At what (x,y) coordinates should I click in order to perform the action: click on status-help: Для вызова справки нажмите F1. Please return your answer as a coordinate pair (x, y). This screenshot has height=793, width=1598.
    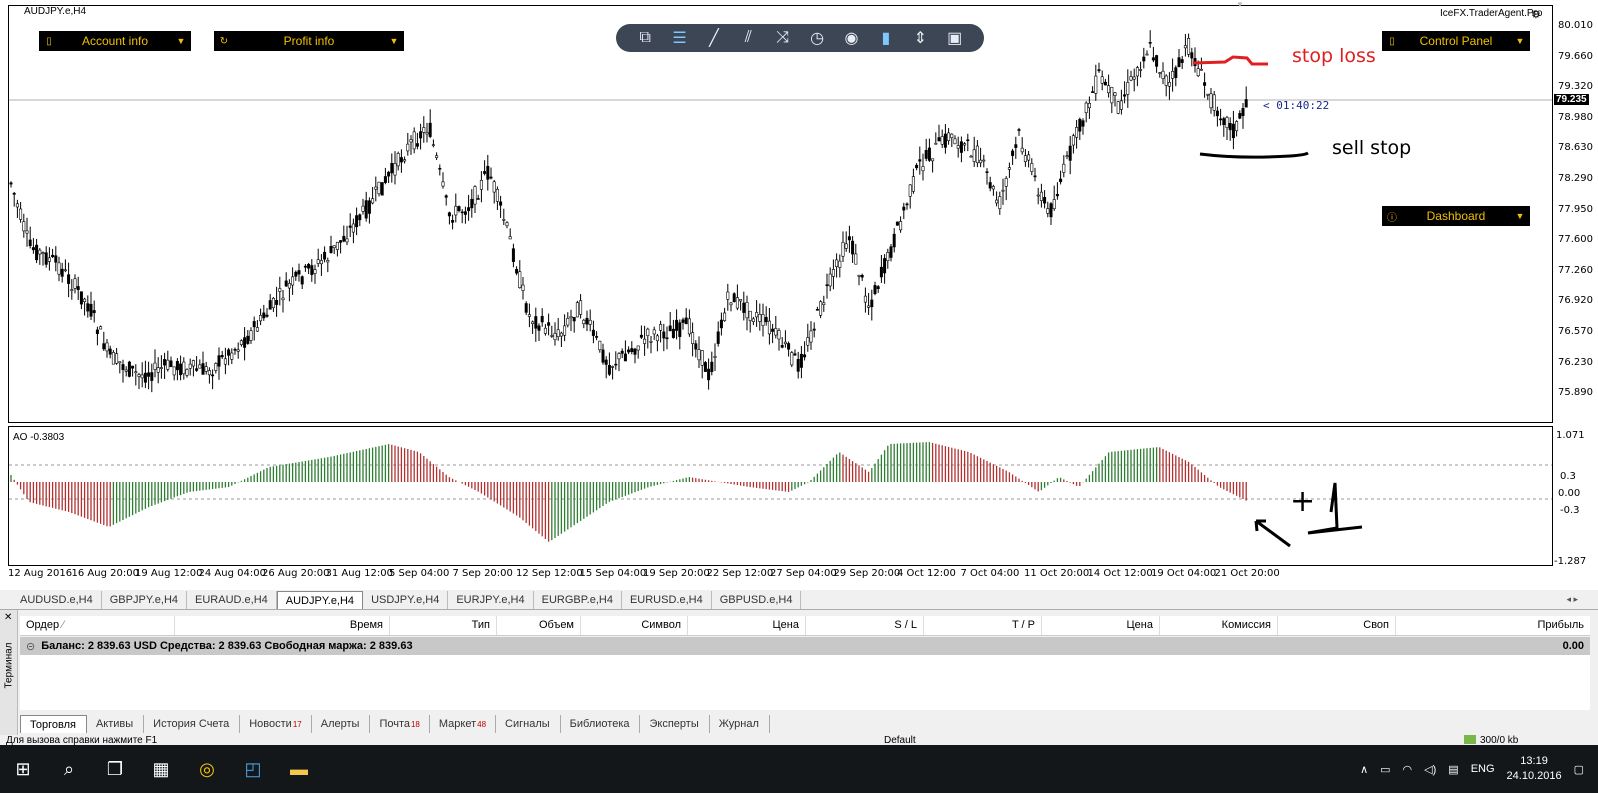
    Looking at the image, I should click on (82, 740).